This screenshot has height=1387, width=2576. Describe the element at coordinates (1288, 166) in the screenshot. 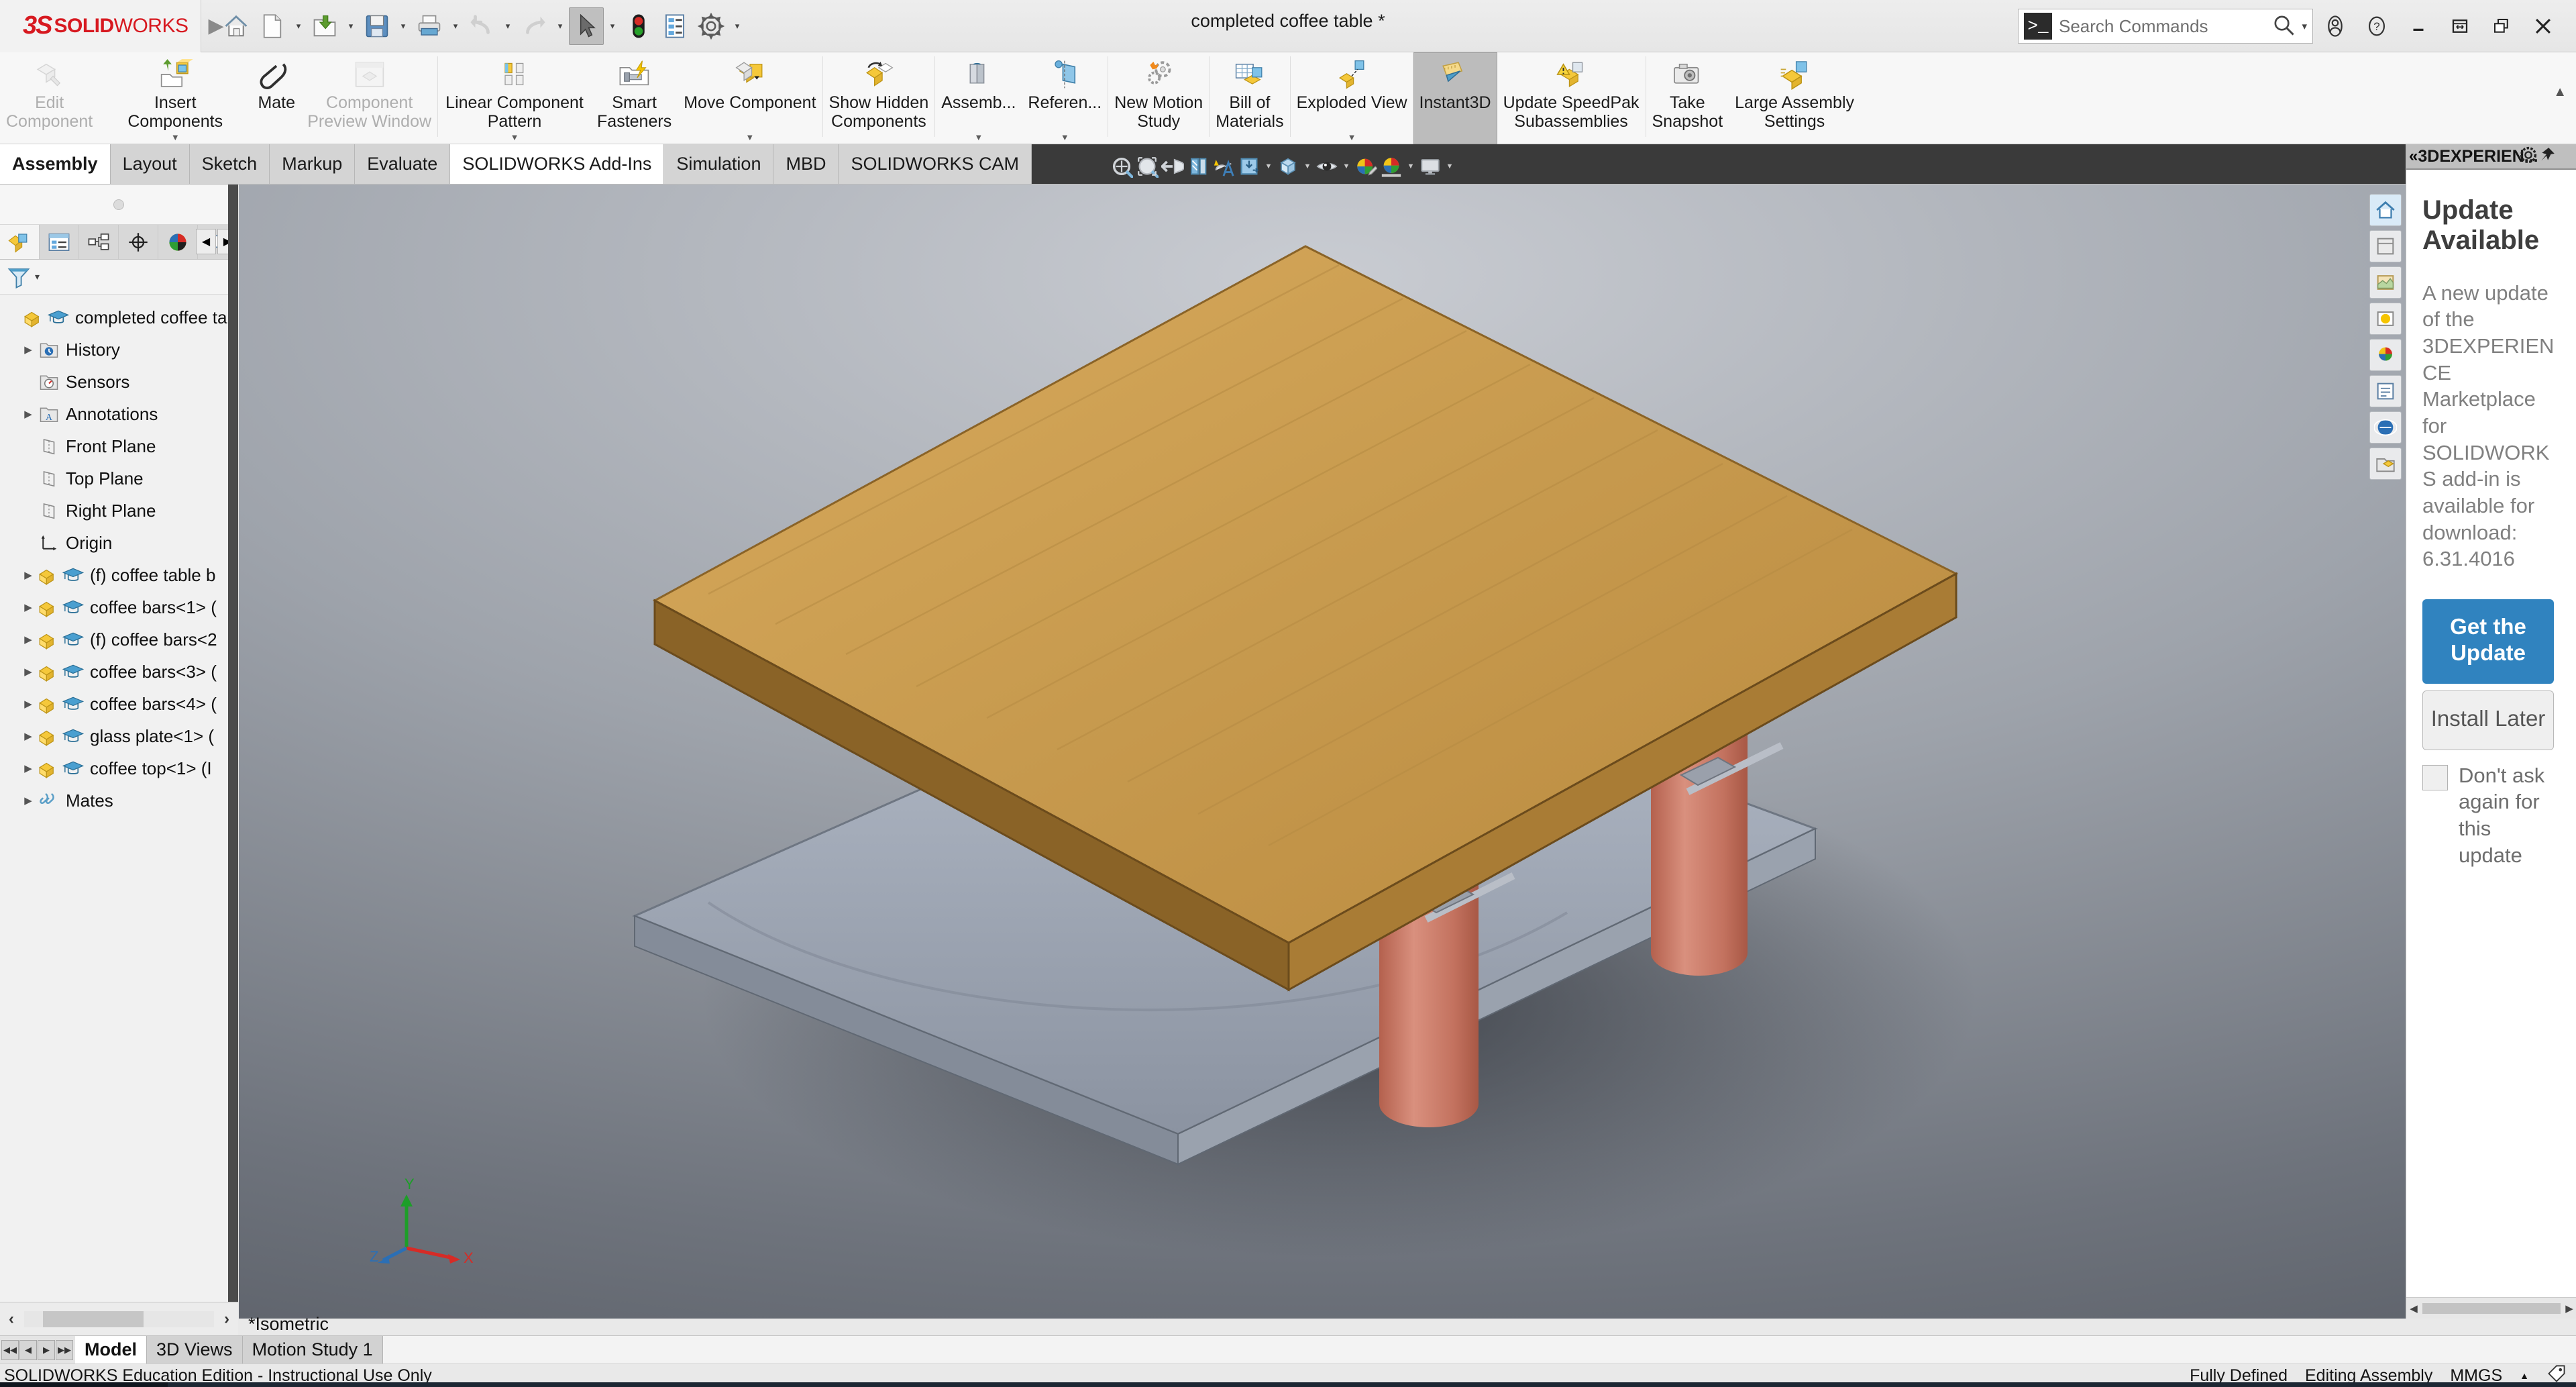

I see `display-style-icon` at that location.